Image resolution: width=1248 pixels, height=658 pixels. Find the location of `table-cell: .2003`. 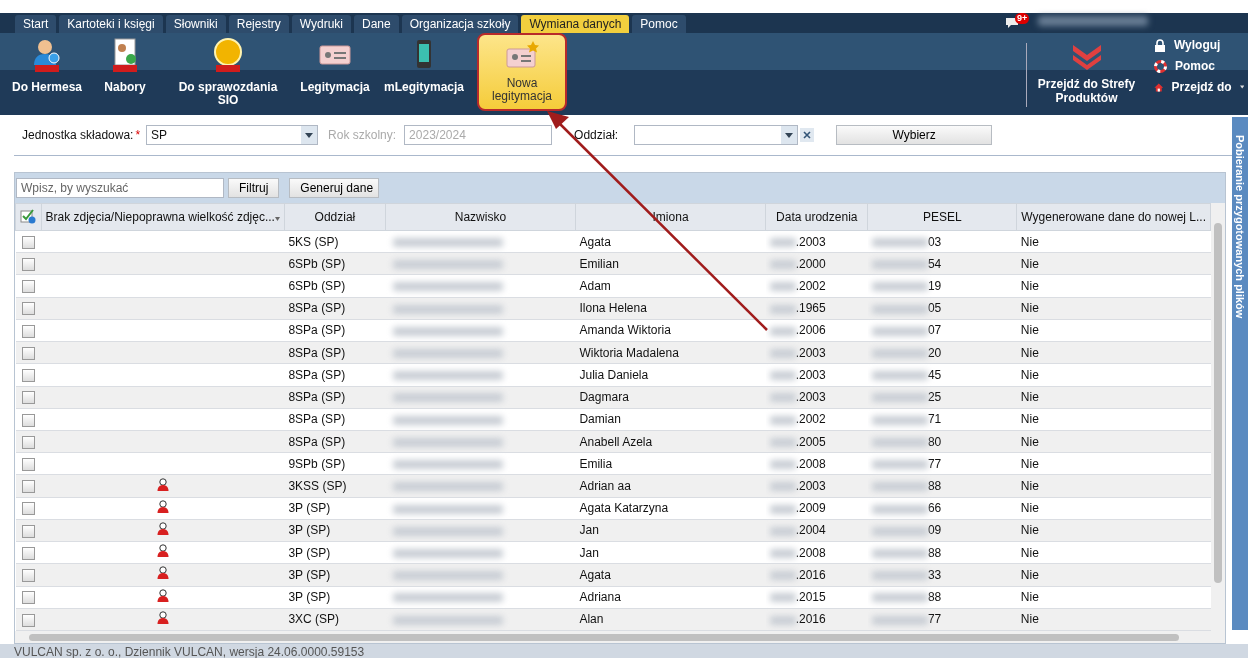

table-cell: .2003 is located at coordinates (810, 241).